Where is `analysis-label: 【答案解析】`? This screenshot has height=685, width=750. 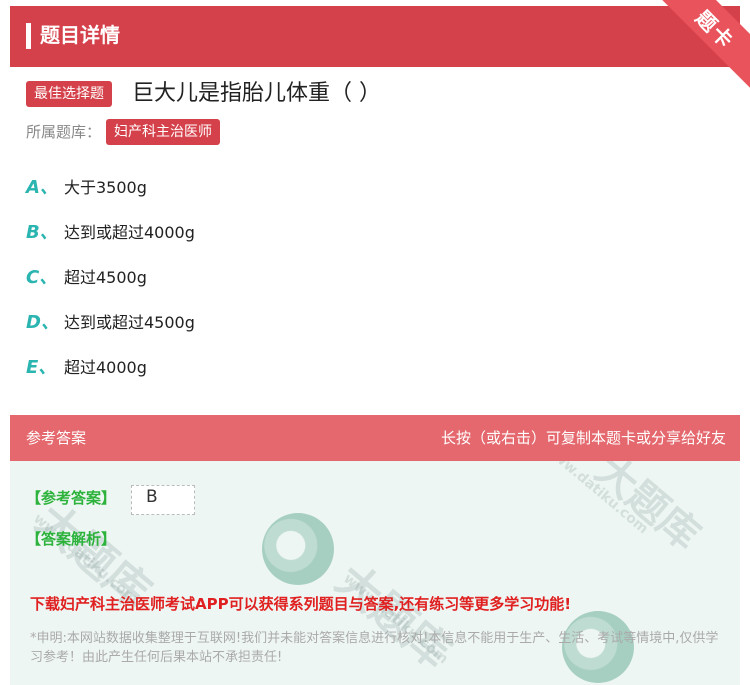
analysis-label: 【答案解析】 is located at coordinates (71, 539).